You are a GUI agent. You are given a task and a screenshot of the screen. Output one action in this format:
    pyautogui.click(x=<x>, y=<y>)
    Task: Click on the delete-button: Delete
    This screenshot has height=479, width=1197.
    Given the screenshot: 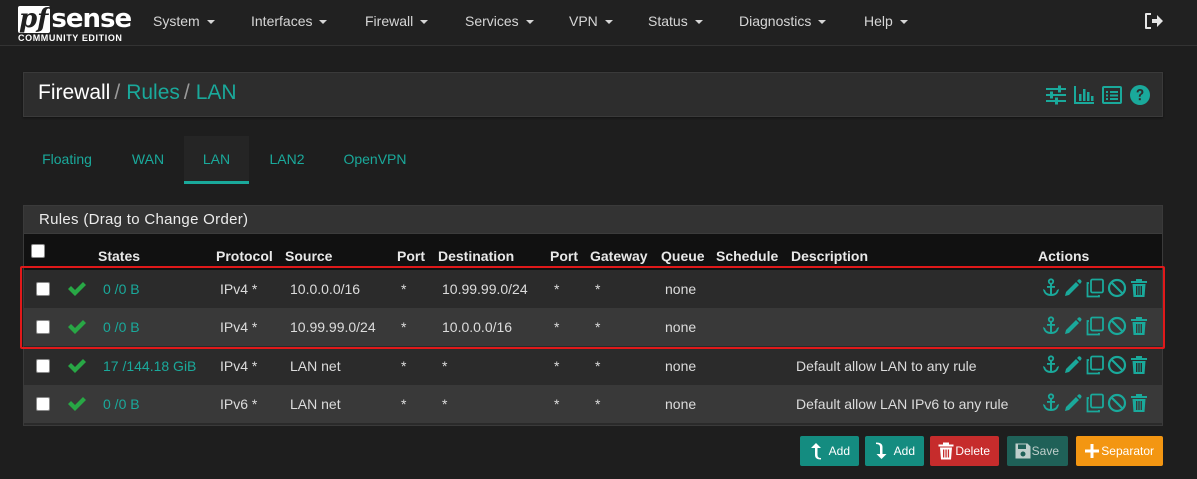 What is the action you would take?
    pyautogui.click(x=964, y=451)
    